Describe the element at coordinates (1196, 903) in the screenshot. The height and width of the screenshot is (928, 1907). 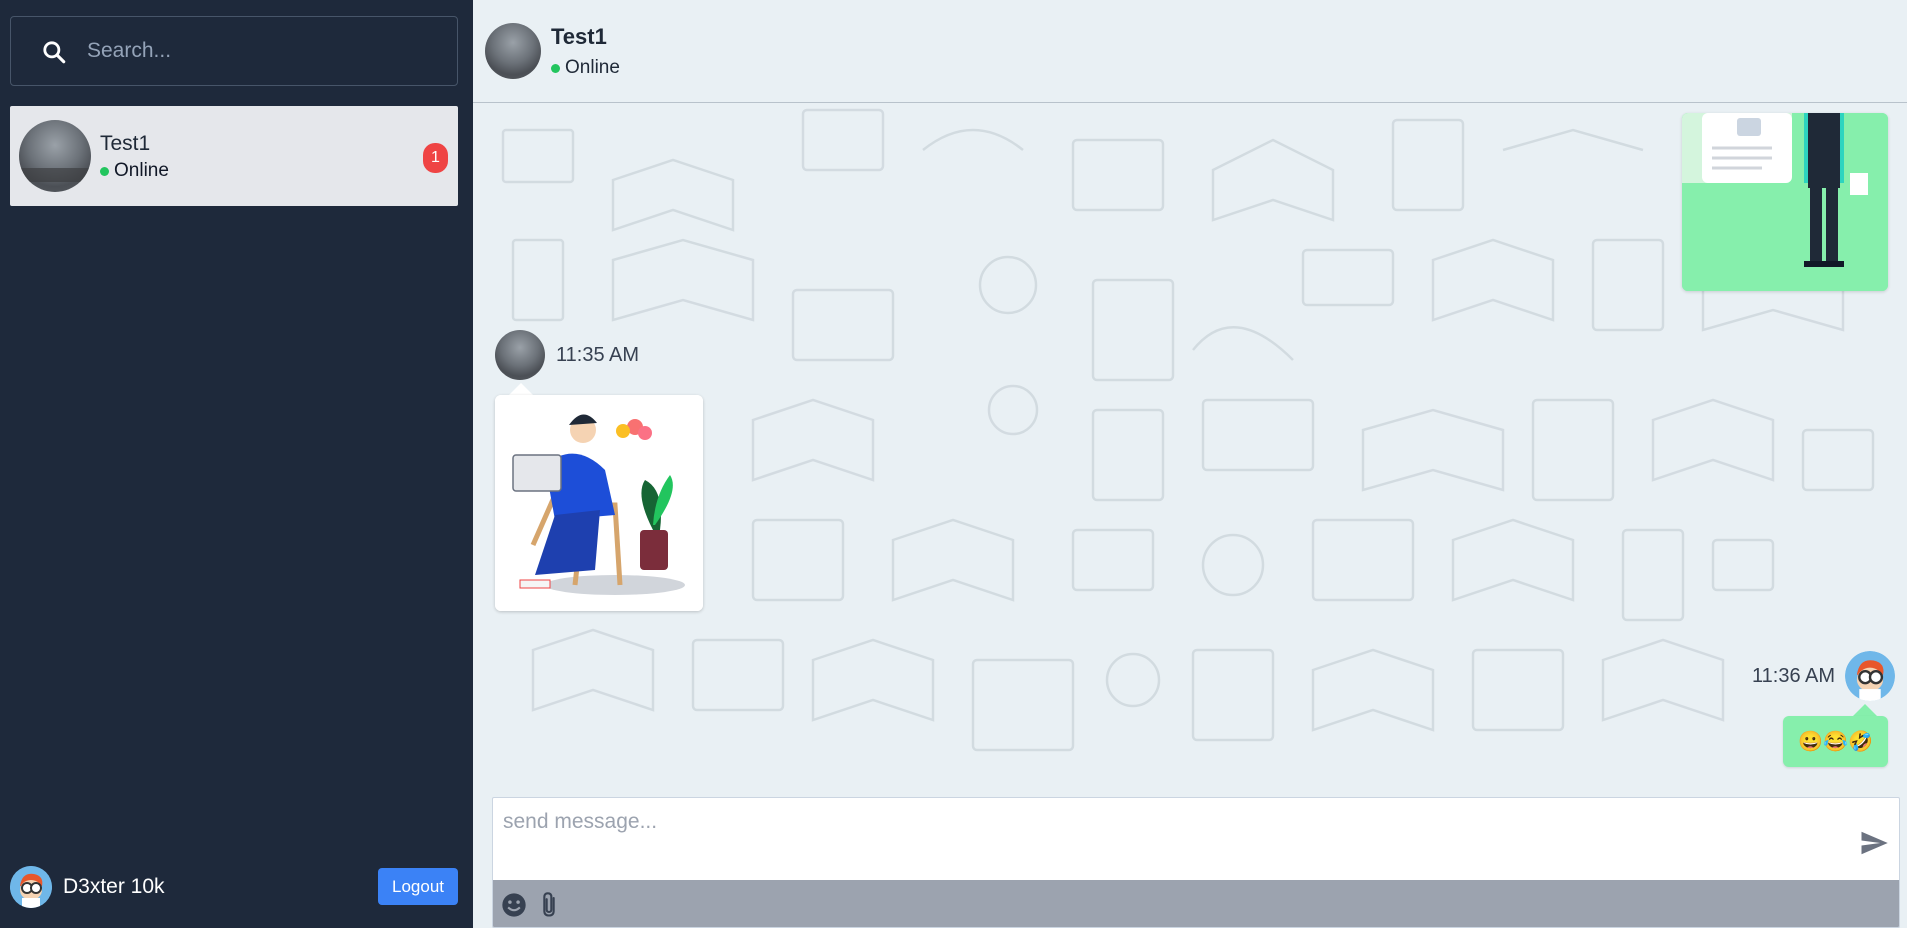
I see `composer-toolbar` at that location.